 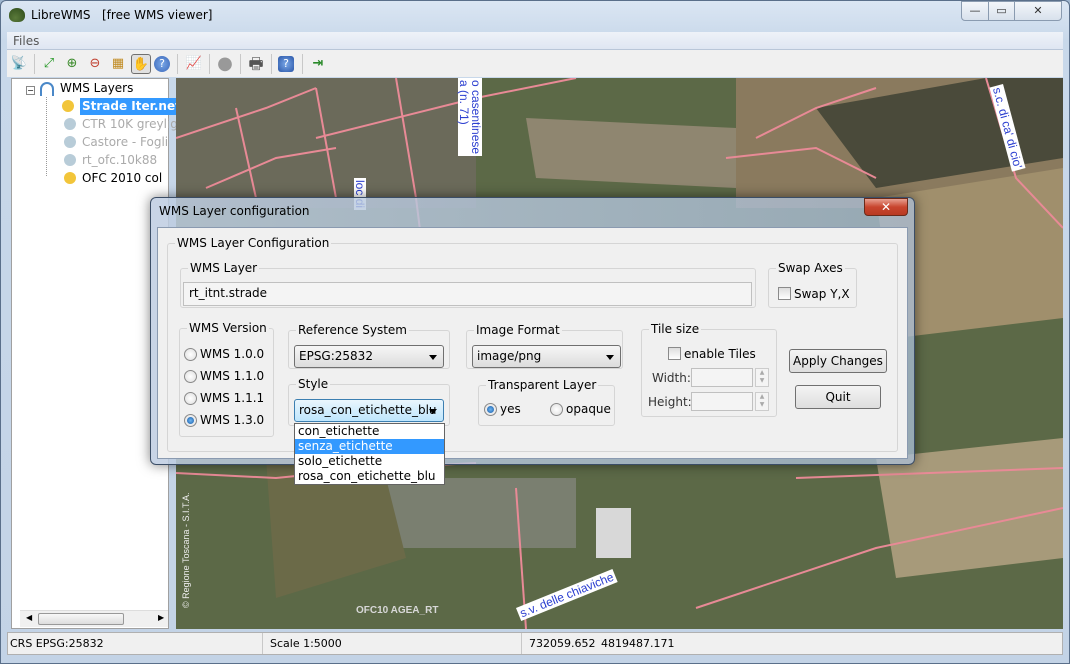 What do you see at coordinates (838, 361) in the screenshot?
I see `apply-changes-button: Apply Changes` at bounding box center [838, 361].